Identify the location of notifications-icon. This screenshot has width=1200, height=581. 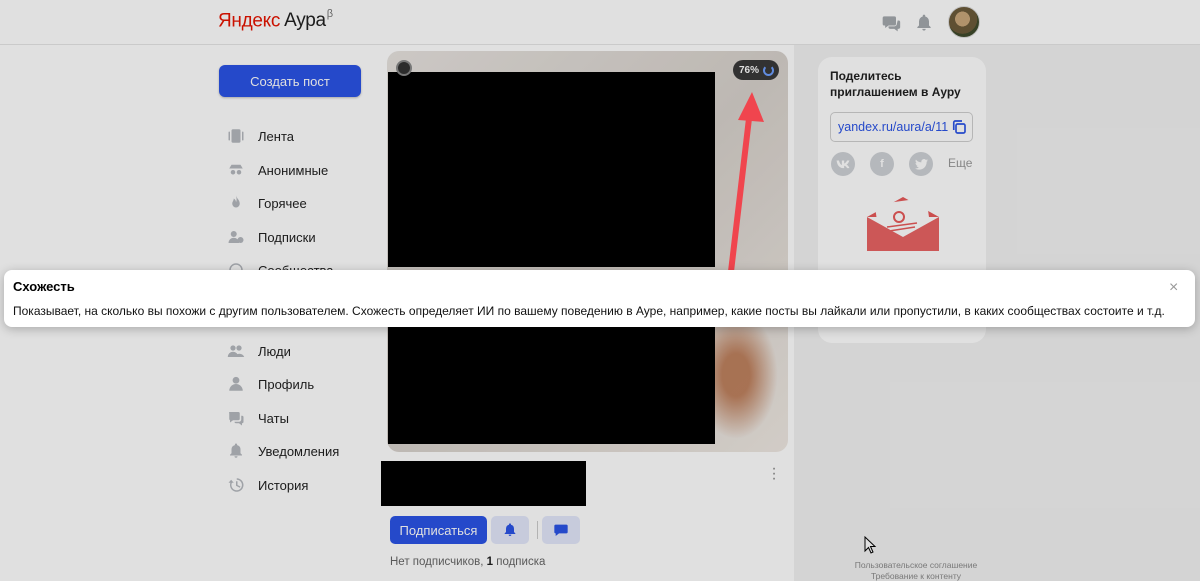
(236, 450).